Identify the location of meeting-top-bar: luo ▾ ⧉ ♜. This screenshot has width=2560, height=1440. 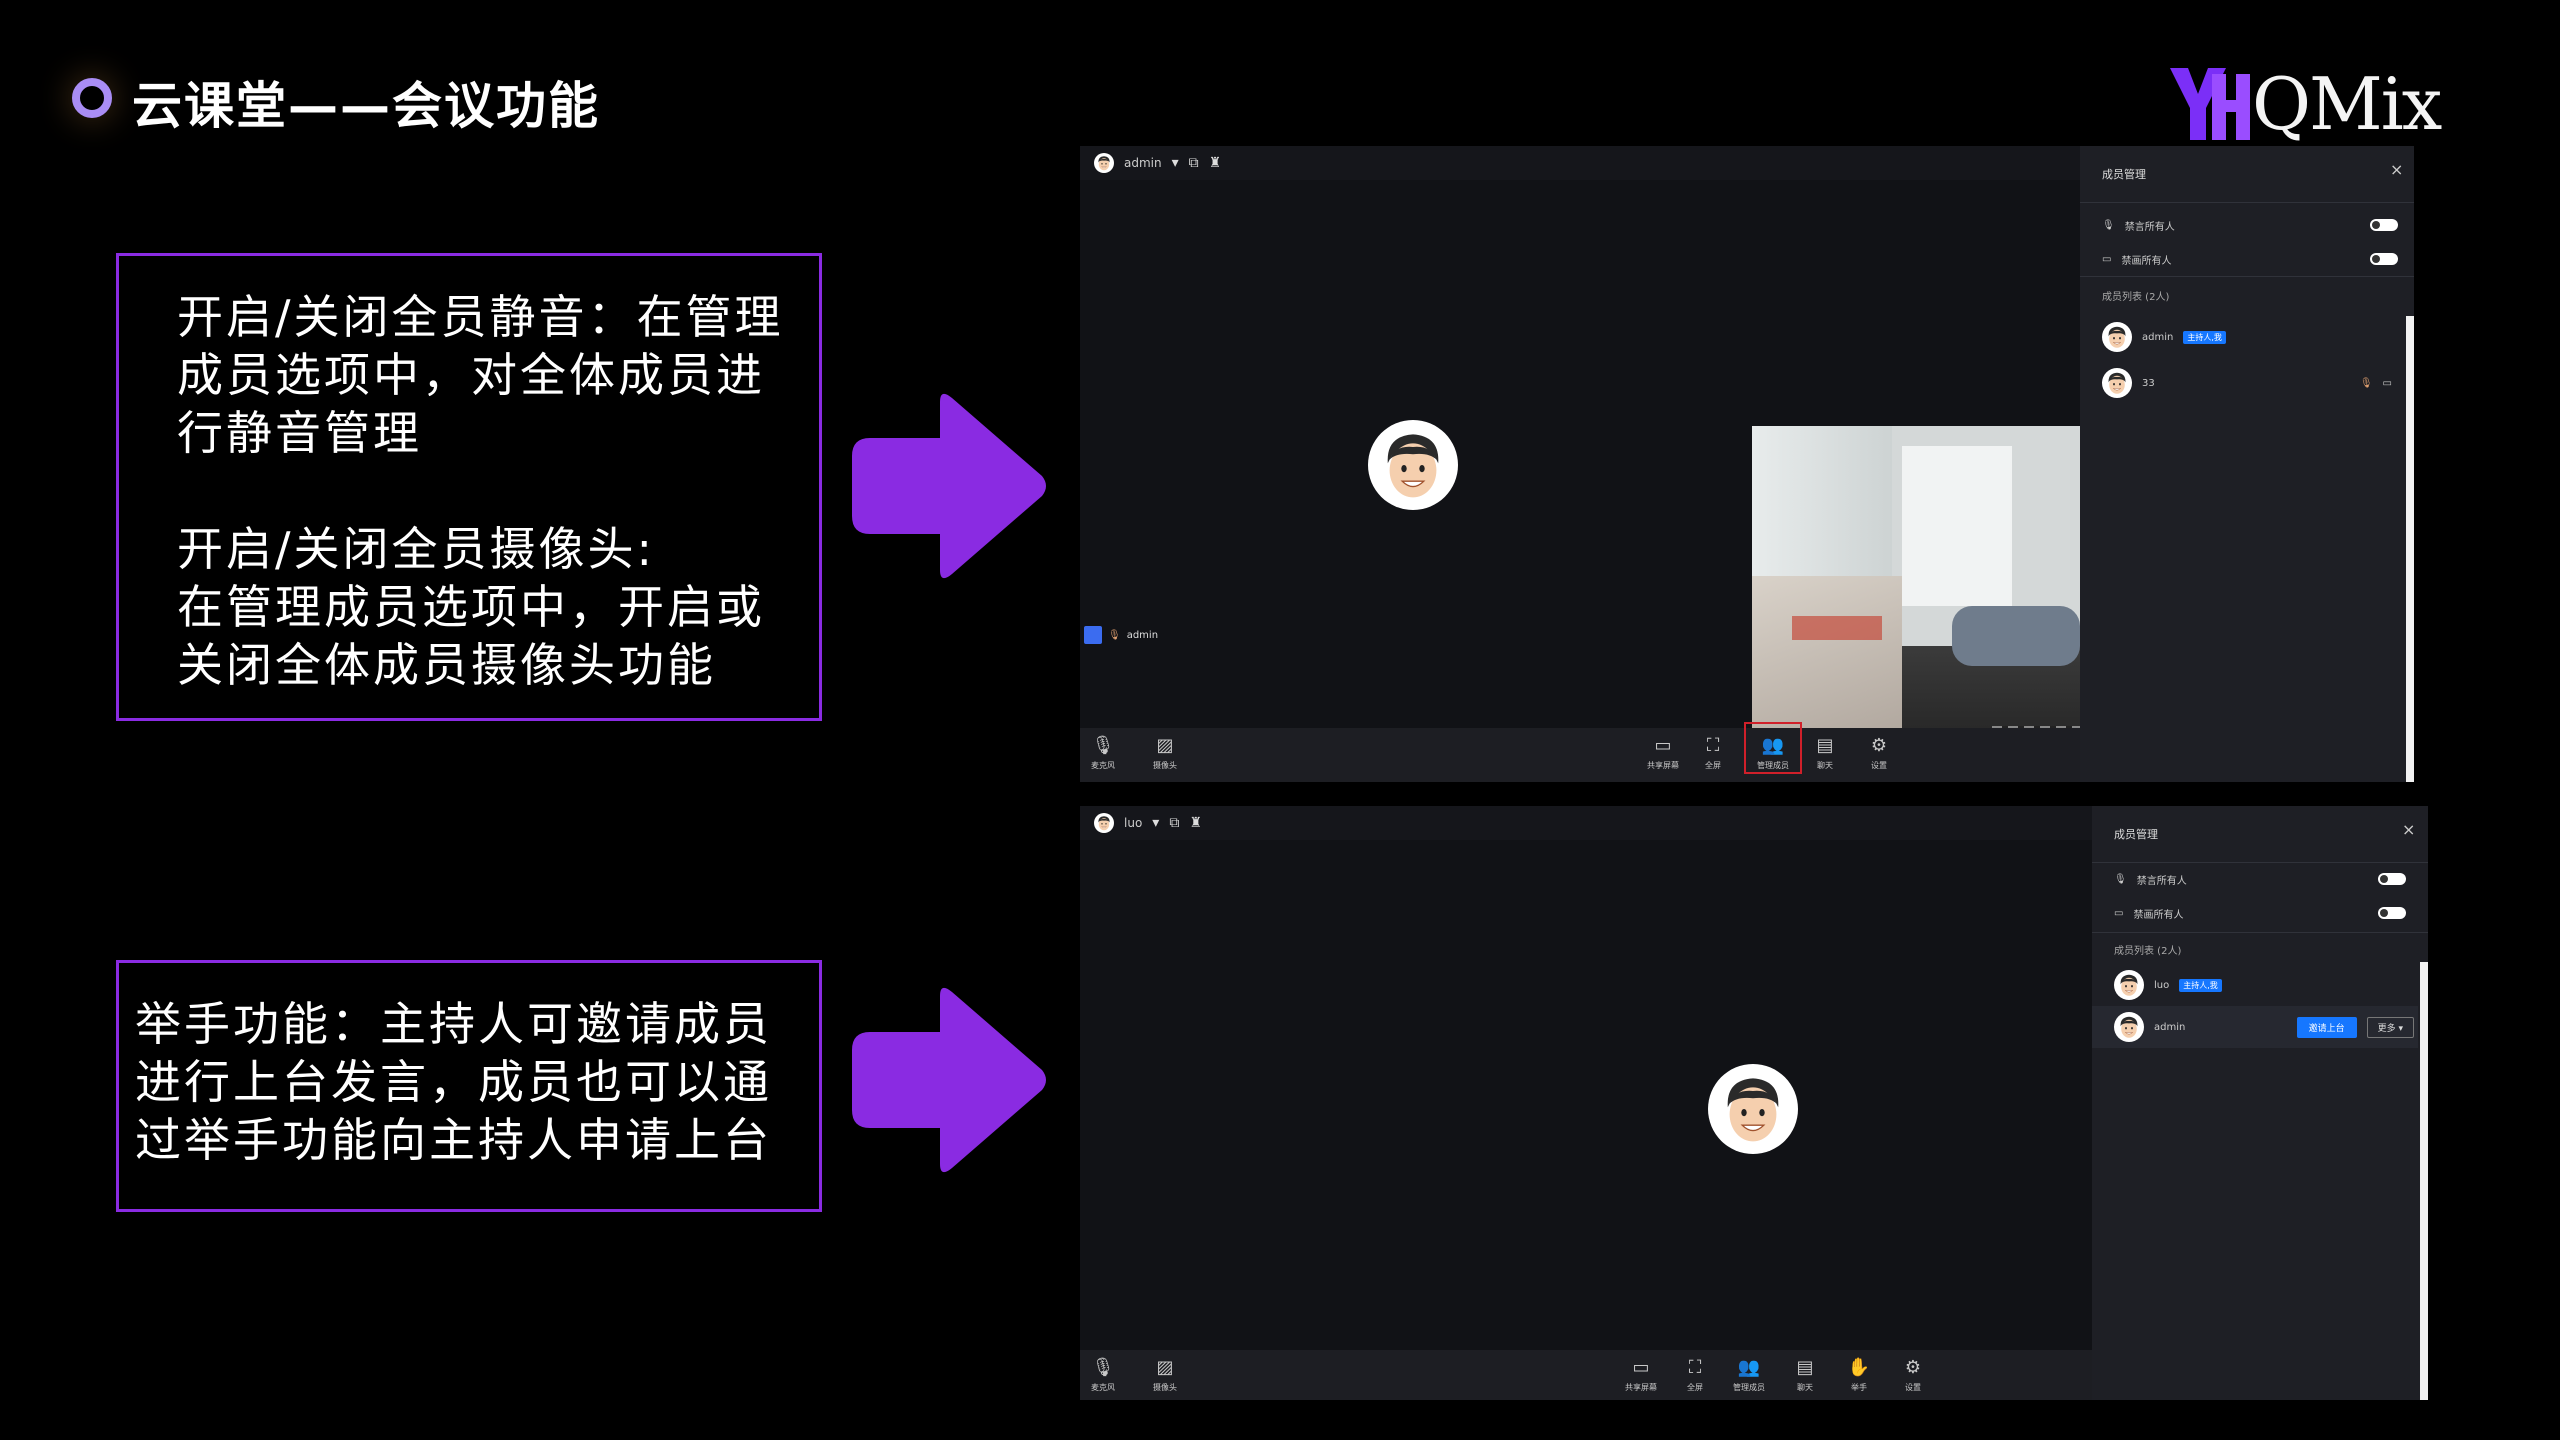
(1141, 823).